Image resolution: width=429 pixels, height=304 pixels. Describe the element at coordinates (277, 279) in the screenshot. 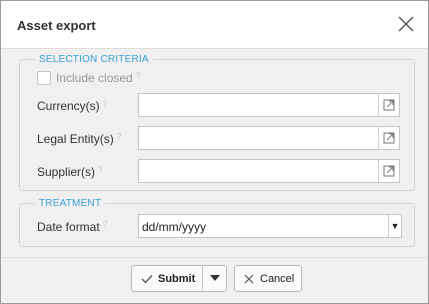

I see `cancel-label: Cancel` at that location.